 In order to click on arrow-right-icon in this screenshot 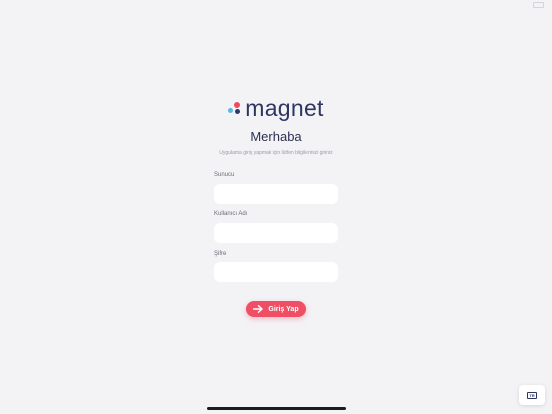, I will do `click(258, 309)`.